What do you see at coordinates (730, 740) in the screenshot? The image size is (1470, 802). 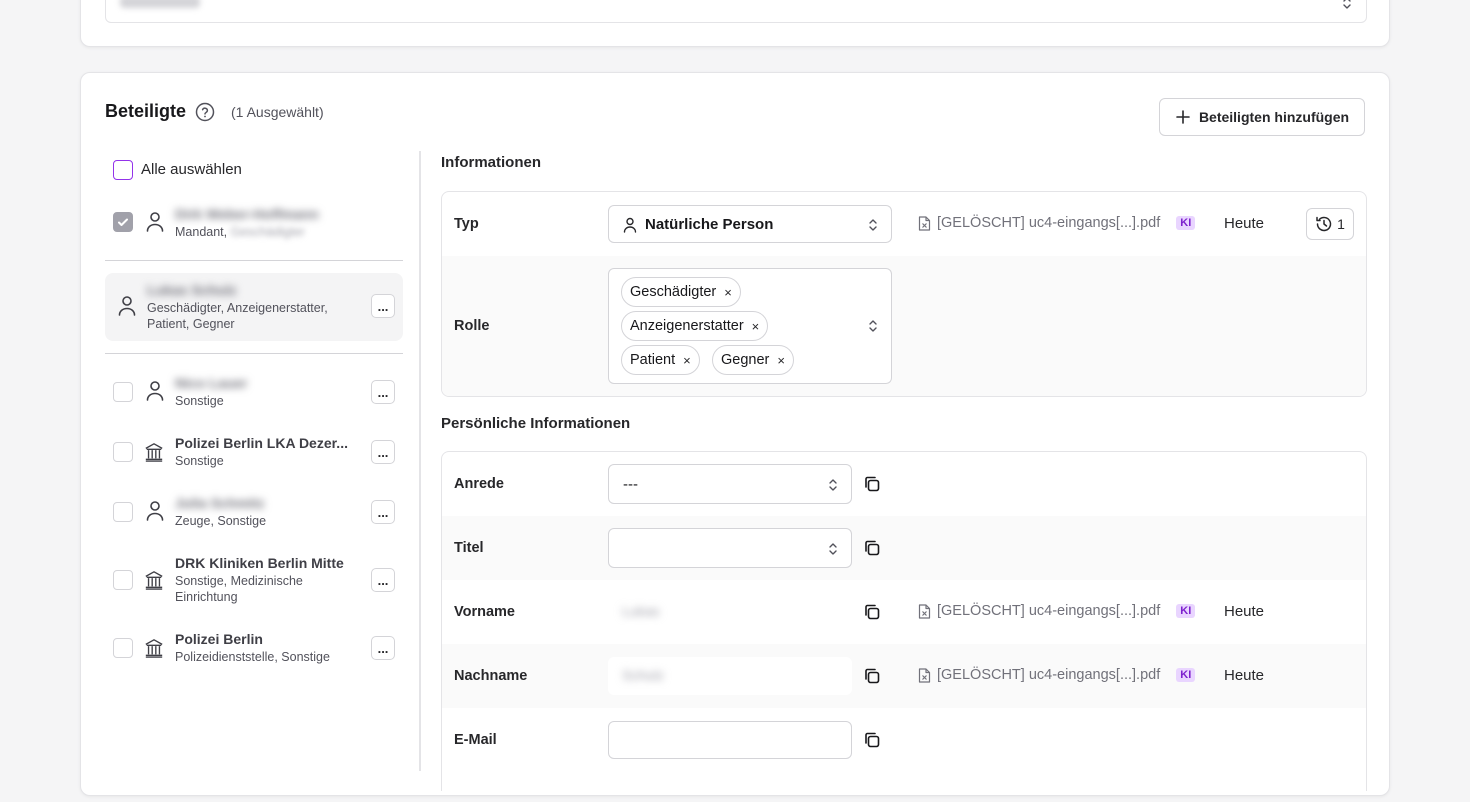 I see `email-input` at bounding box center [730, 740].